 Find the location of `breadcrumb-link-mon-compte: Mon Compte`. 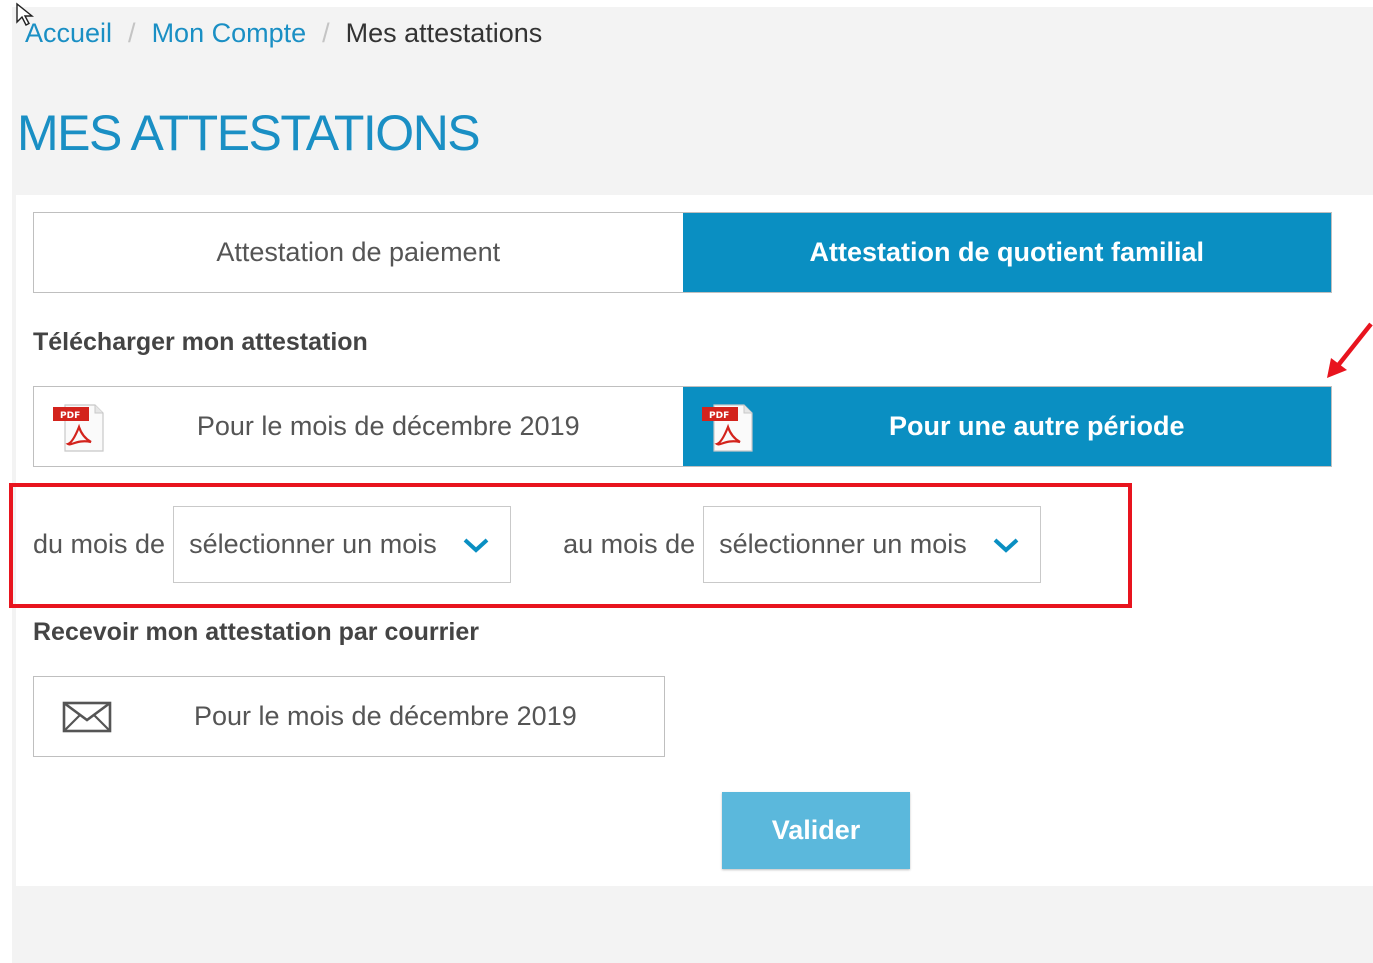

breadcrumb-link-mon-compte: Mon Compte is located at coordinates (229, 33).